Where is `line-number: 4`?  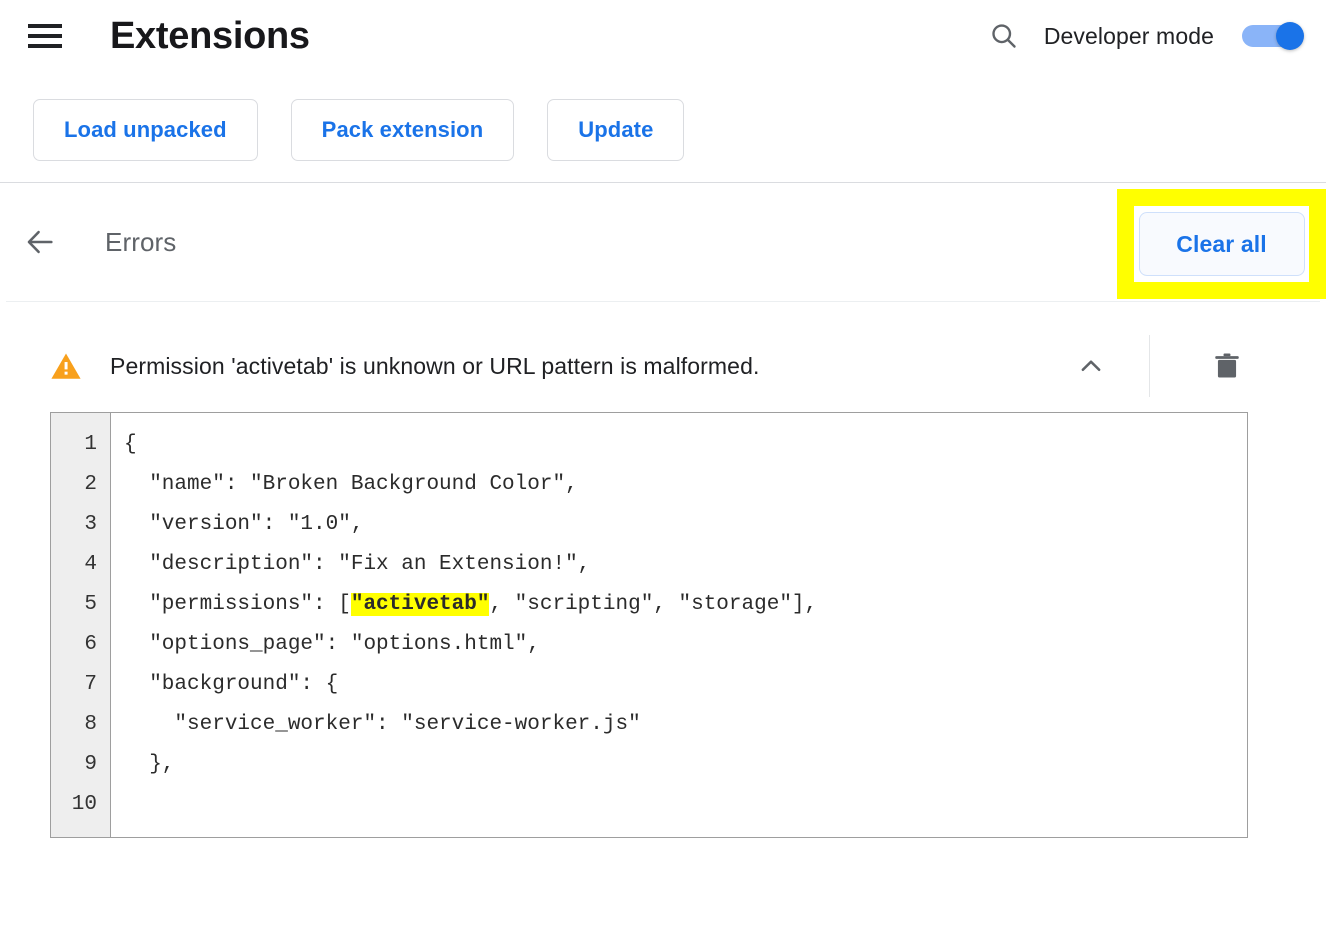 line-number: 4 is located at coordinates (90, 564).